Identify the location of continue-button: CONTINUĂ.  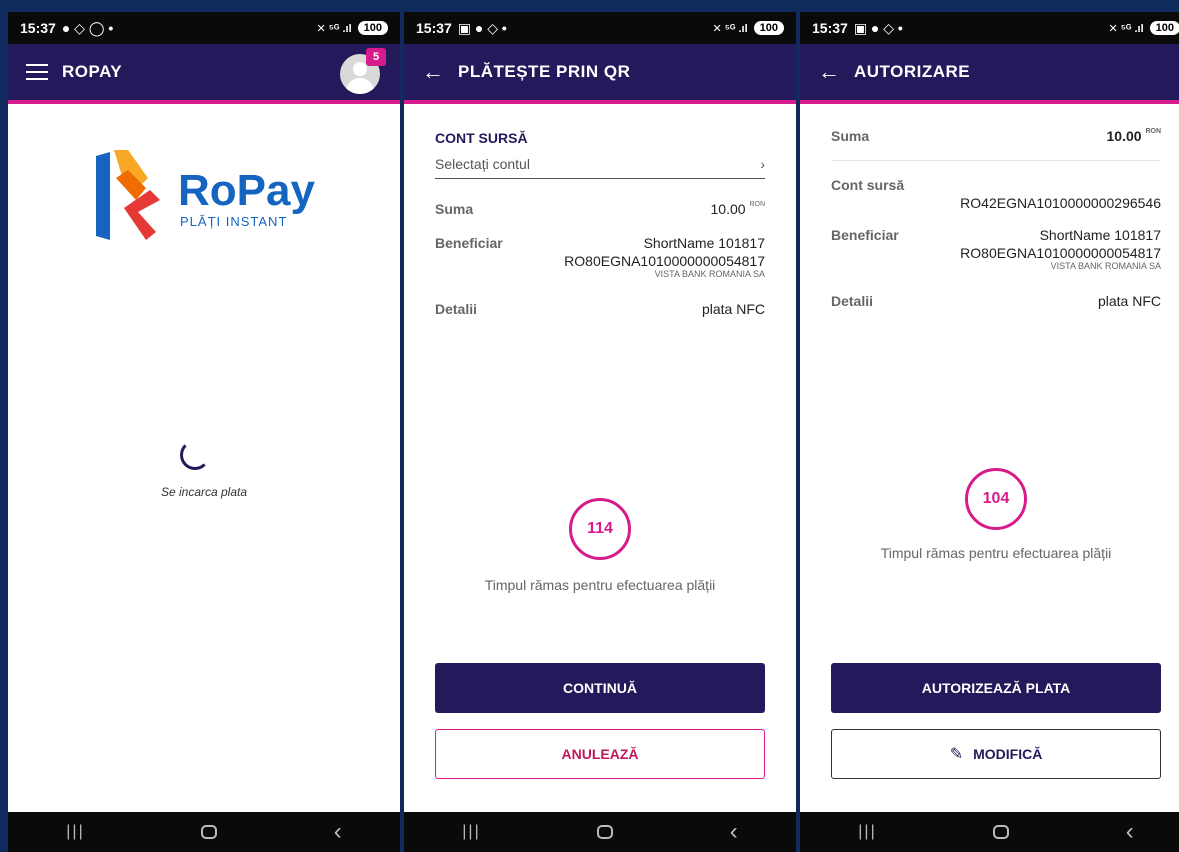
(600, 688).